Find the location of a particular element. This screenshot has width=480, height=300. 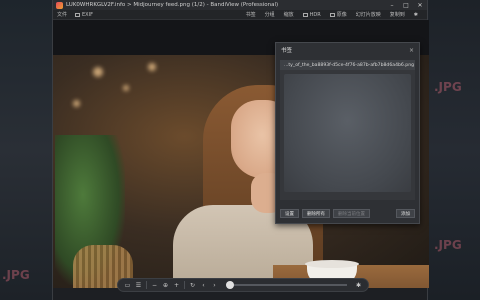

app-icon is located at coordinates (59, 5).